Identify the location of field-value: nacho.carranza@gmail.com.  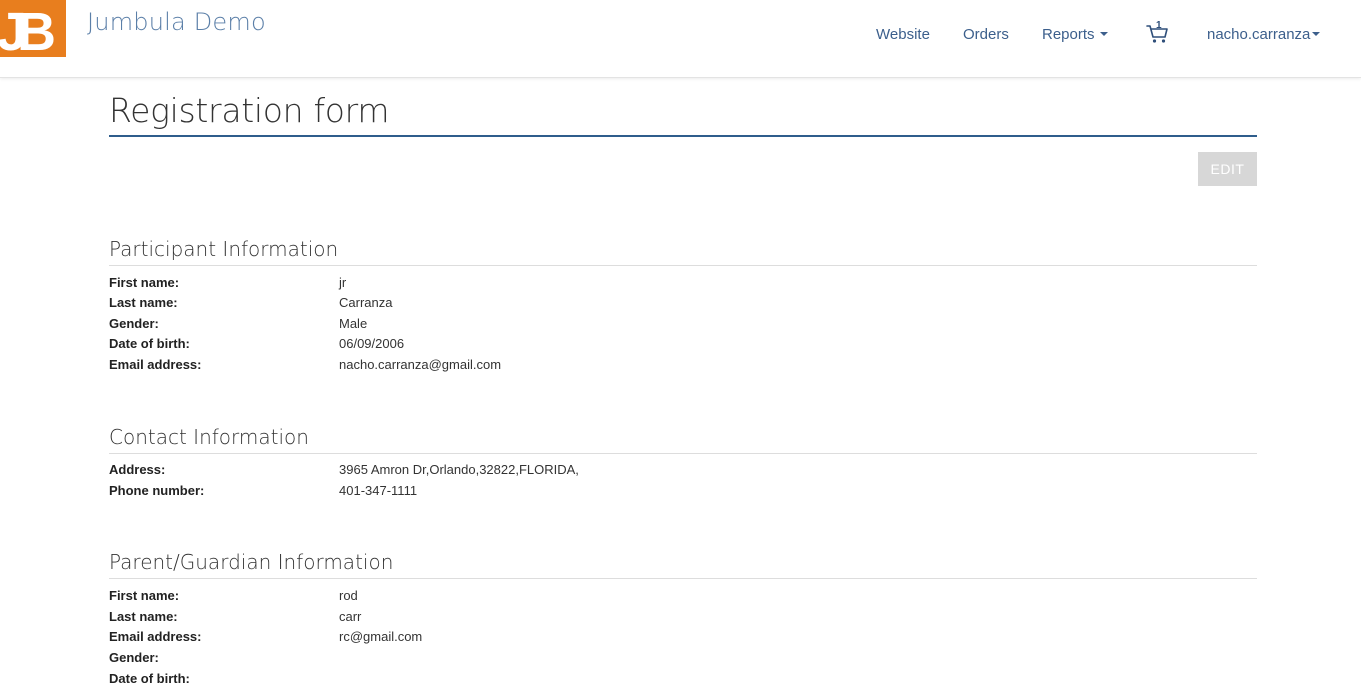
(420, 364).